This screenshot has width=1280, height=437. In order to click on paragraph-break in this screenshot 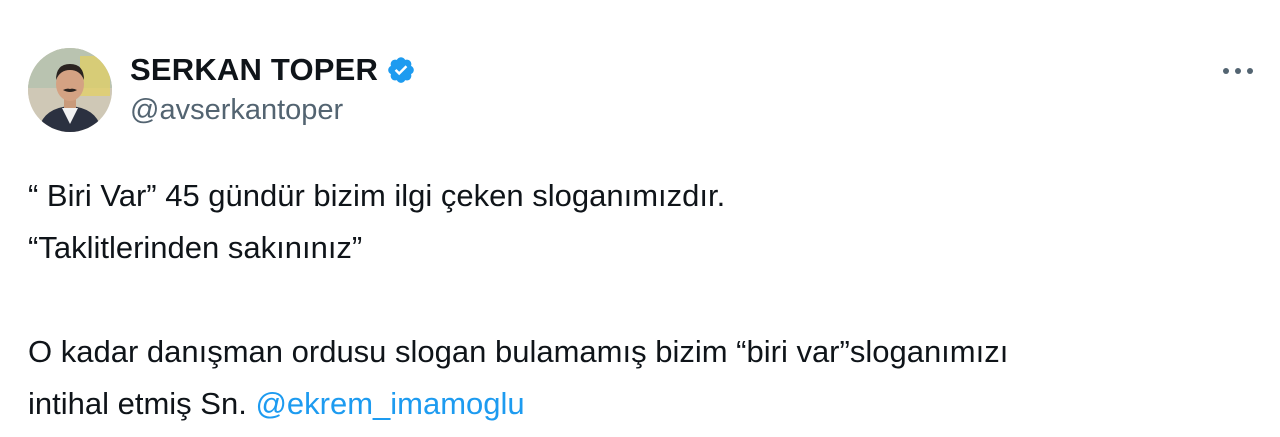, I will do `click(643, 300)`.